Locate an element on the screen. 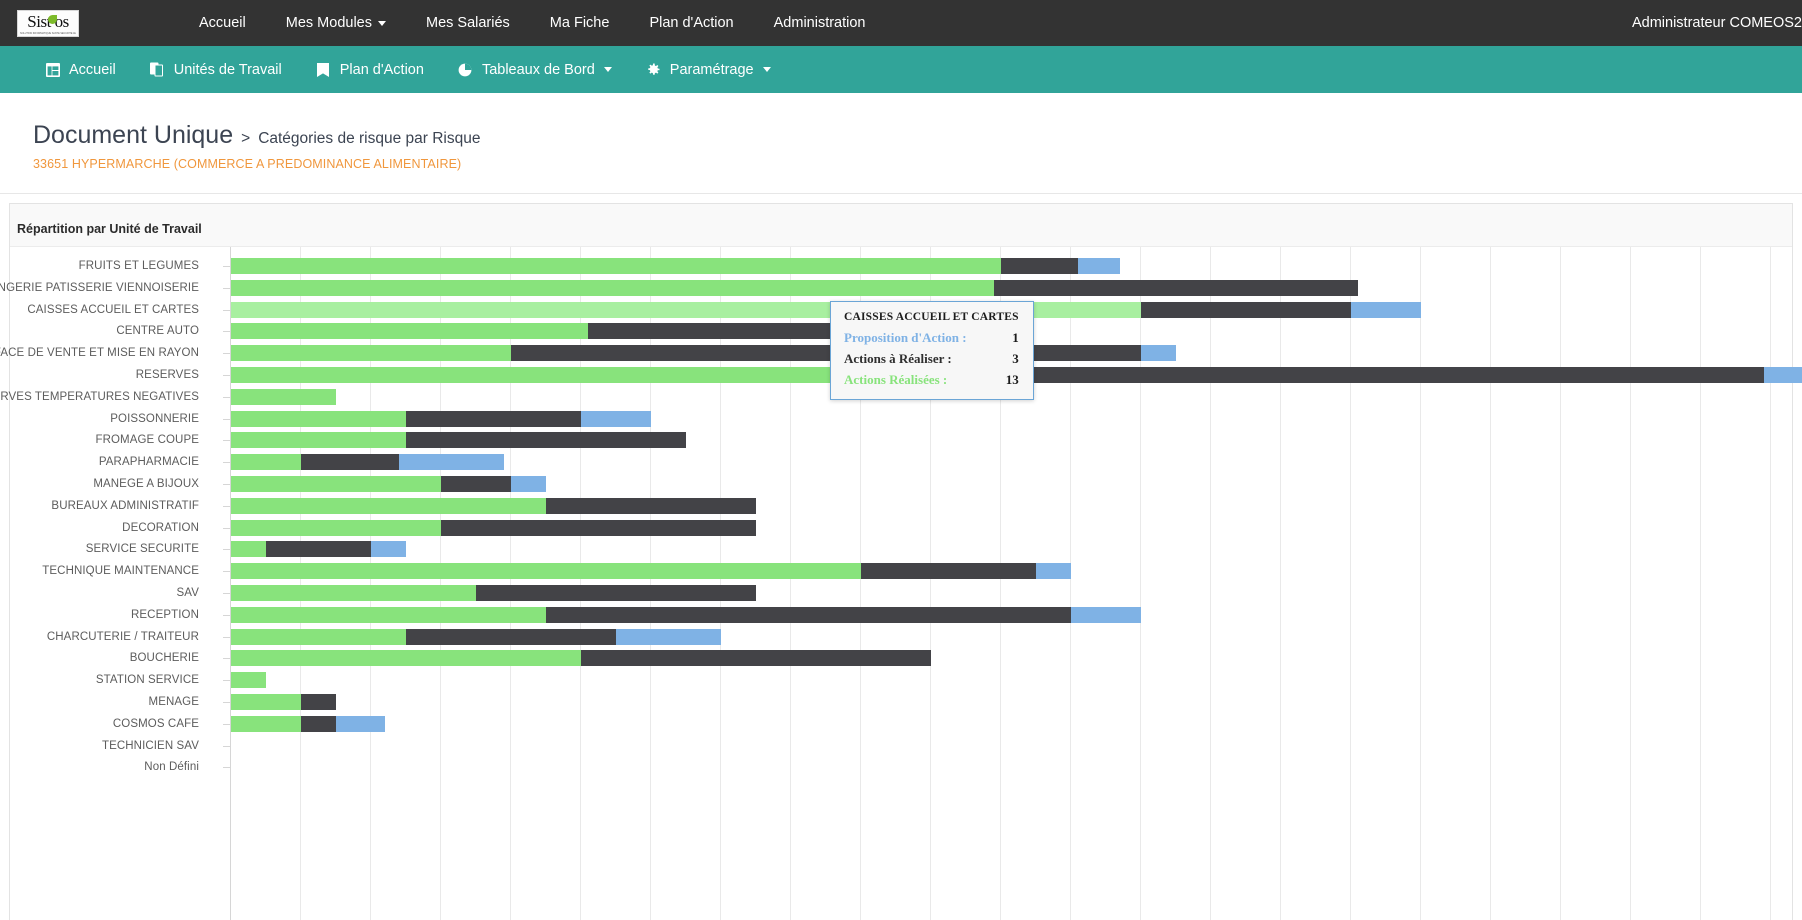 The image size is (1802, 920). subnav-tableaux-de-bord: Tableaux de Bord is located at coordinates (535, 69).